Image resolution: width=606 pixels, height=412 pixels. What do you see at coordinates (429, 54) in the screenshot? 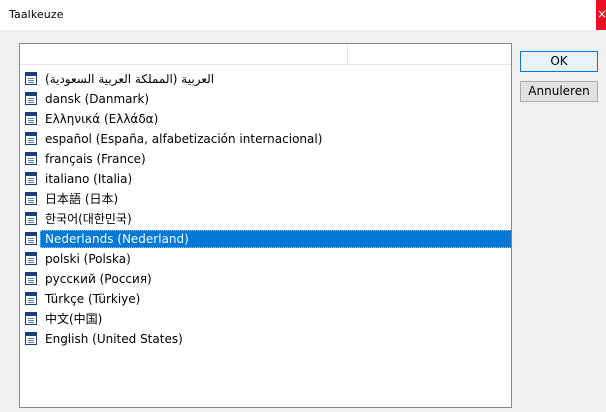
I see `column-header-extra` at bounding box center [429, 54].